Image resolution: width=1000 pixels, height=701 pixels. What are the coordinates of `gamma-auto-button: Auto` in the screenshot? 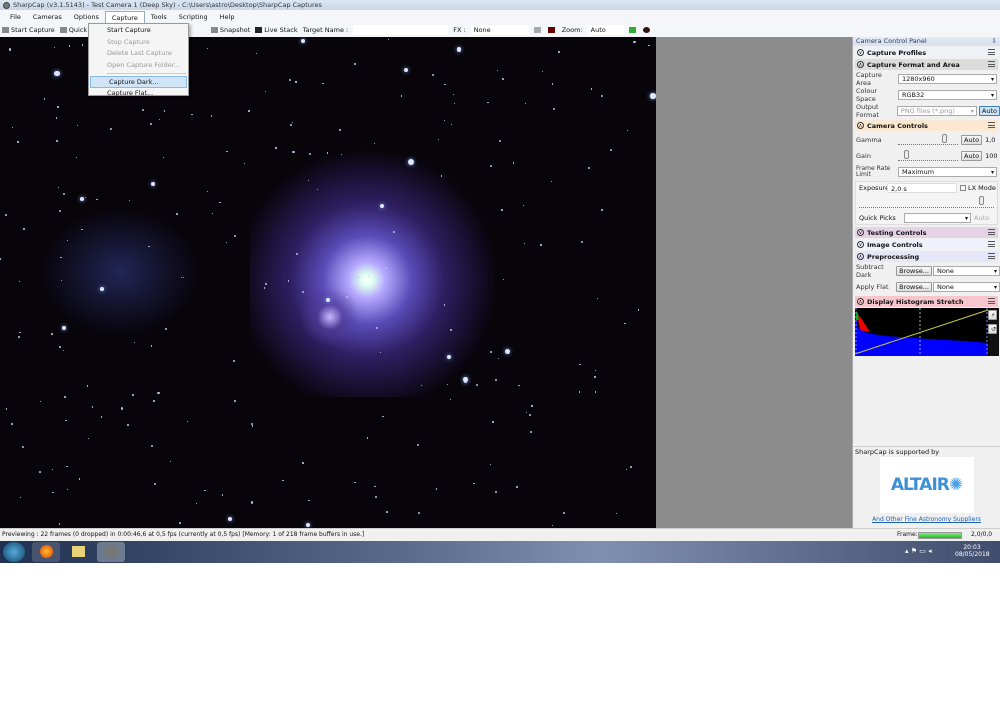 It's located at (972, 140).